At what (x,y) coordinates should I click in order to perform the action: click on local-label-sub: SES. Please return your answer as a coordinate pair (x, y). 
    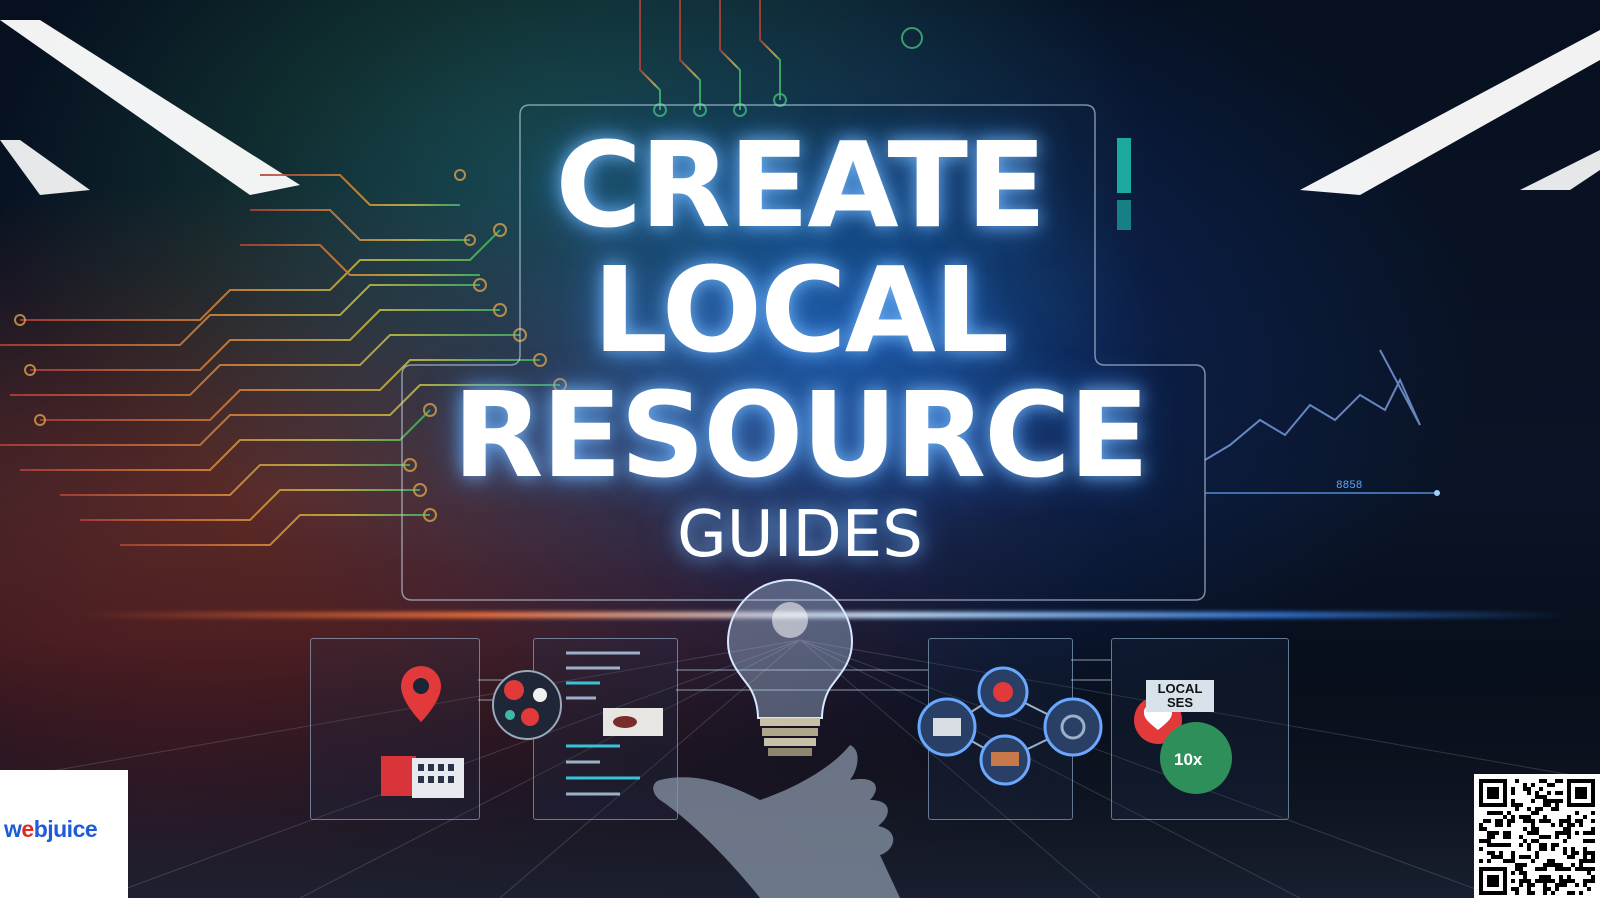
    Looking at the image, I should click on (1179, 702).